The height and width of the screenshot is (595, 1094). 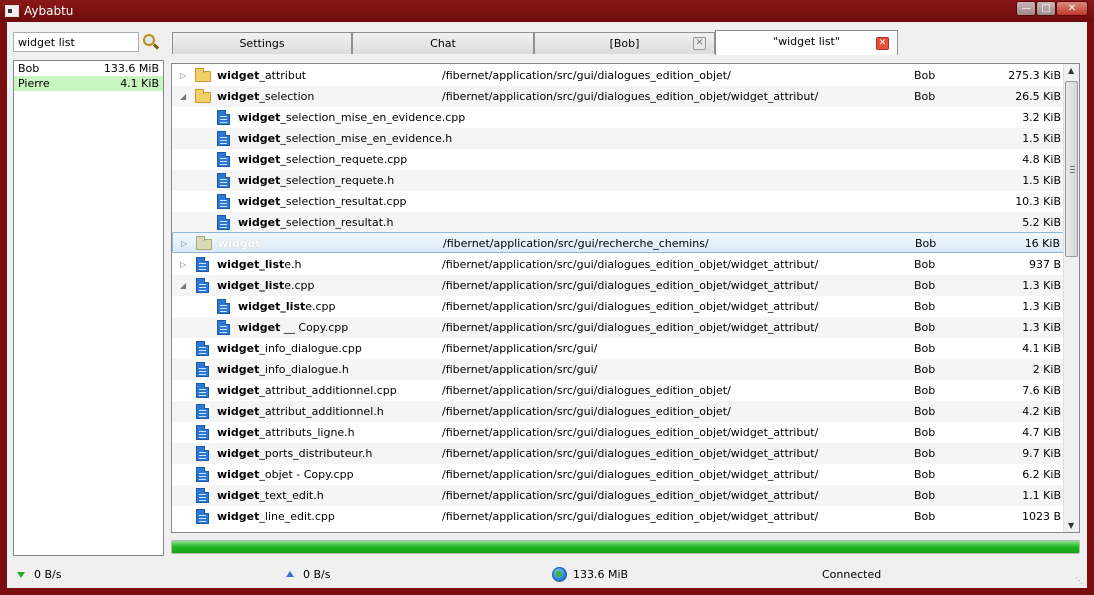 What do you see at coordinates (88, 68) in the screenshot?
I see `peer-item-bob: Bob 133.6 MiB` at bounding box center [88, 68].